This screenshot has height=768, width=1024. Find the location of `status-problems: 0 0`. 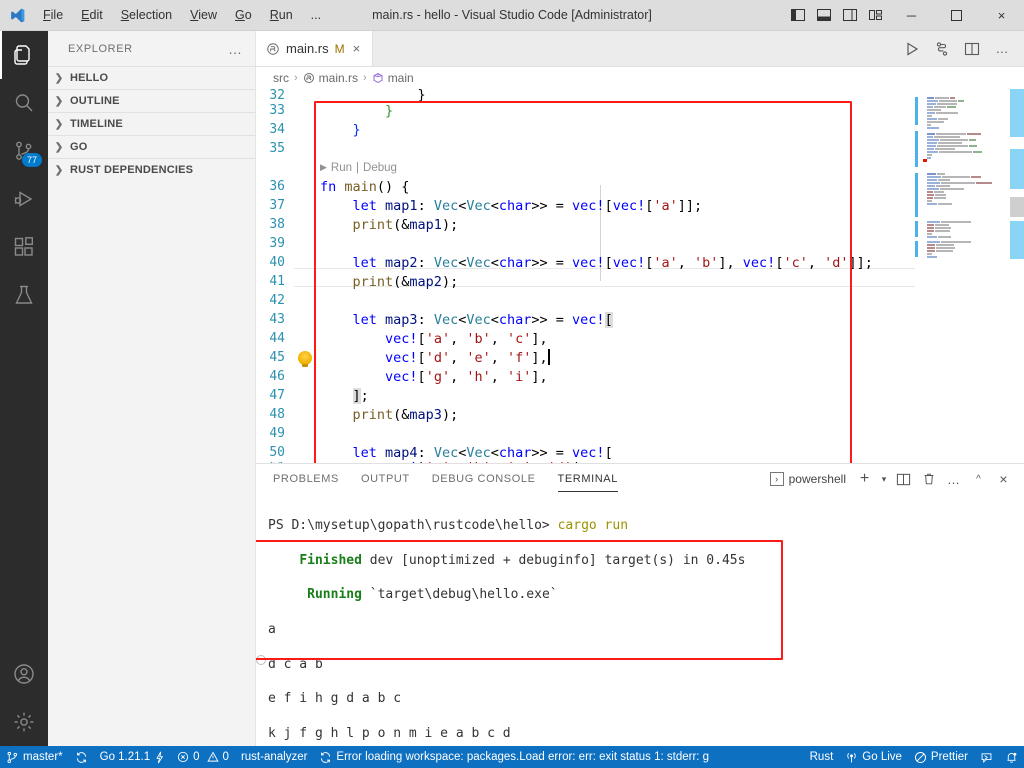

status-problems: 0 0 is located at coordinates (203, 757).